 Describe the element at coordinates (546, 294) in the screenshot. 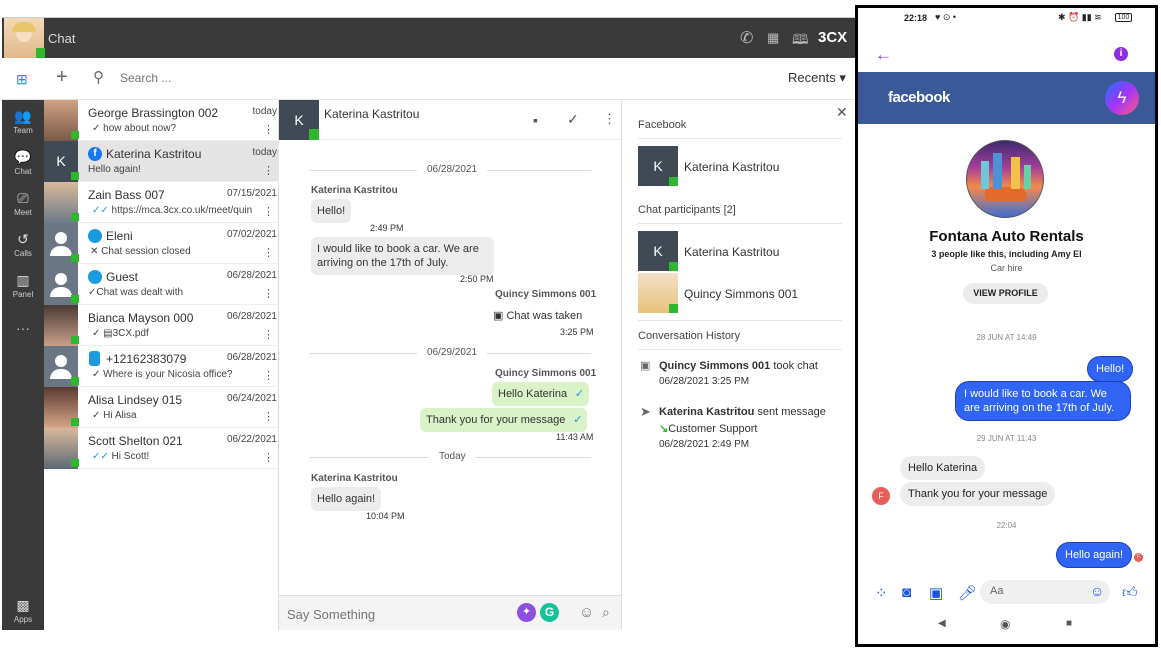

I see `message-sender: Quincy Simmons 001` at that location.